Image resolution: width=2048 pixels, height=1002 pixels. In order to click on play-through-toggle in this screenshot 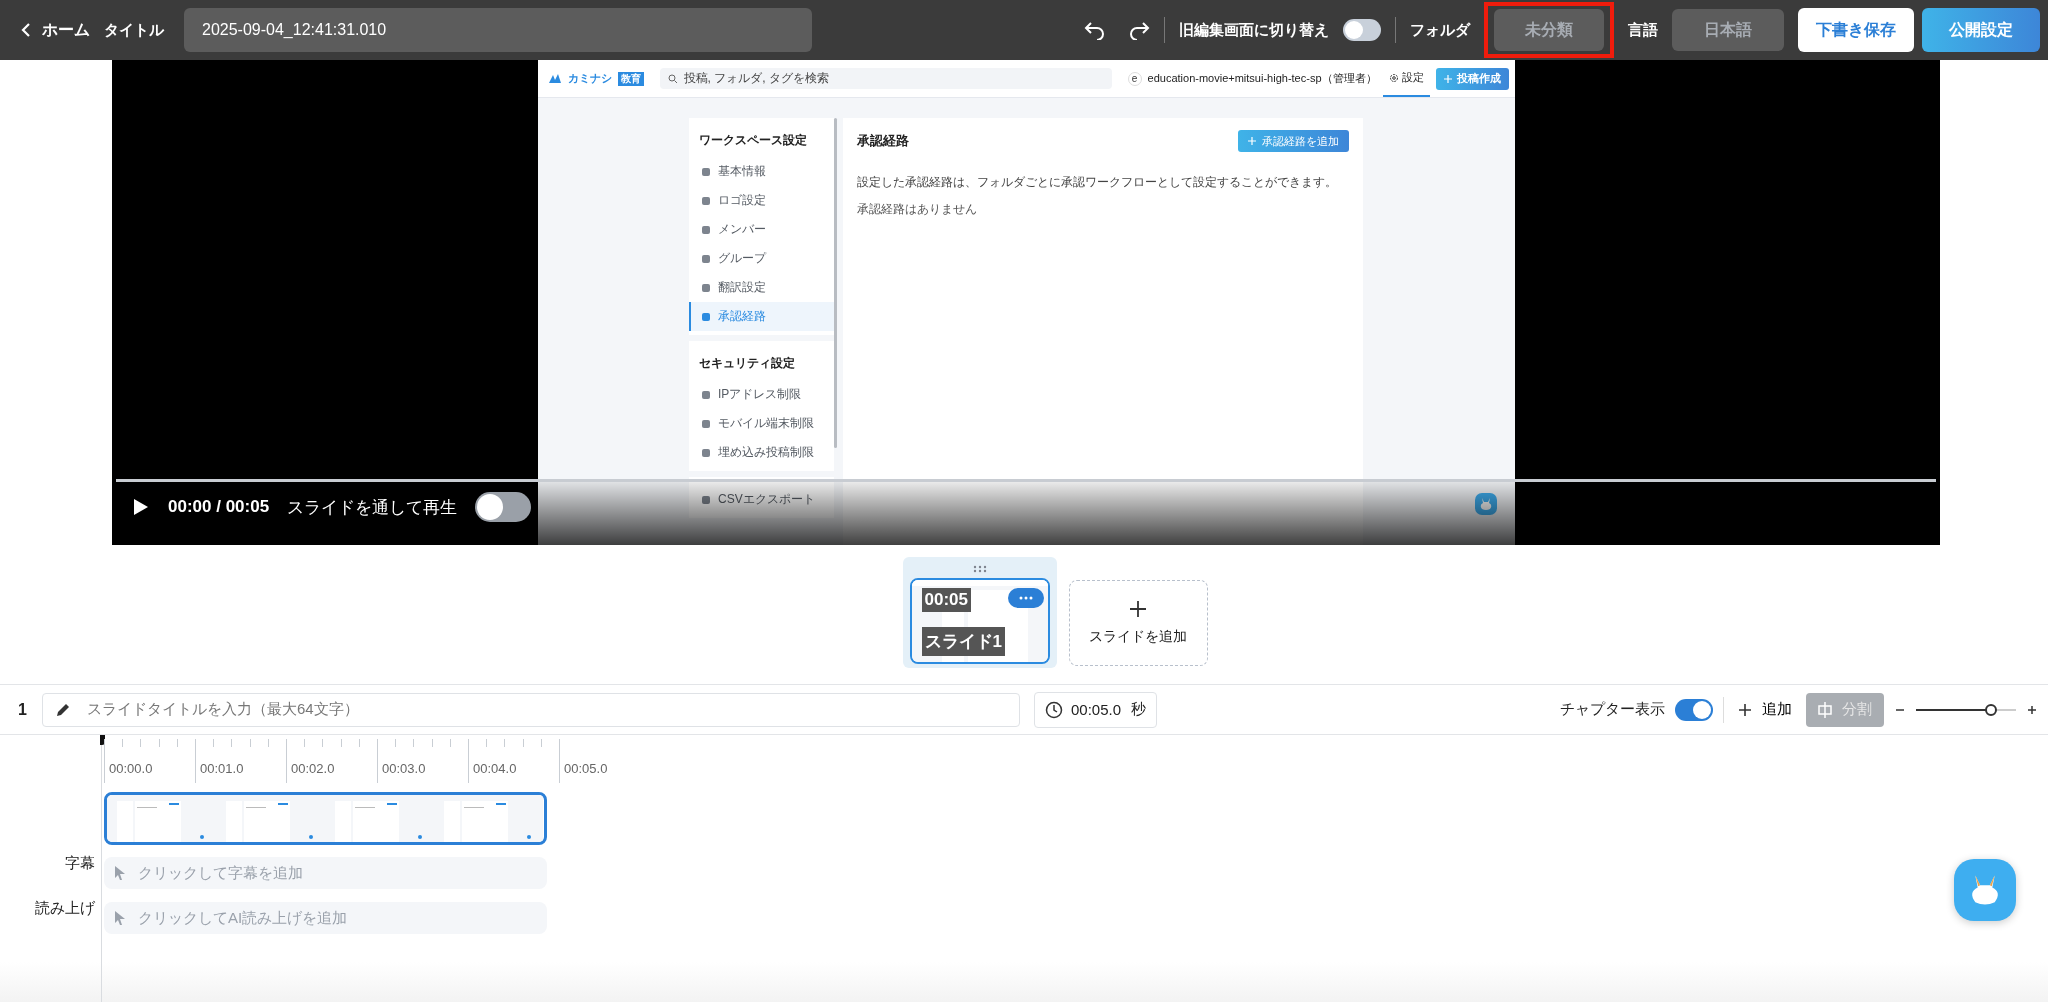, I will do `click(503, 507)`.